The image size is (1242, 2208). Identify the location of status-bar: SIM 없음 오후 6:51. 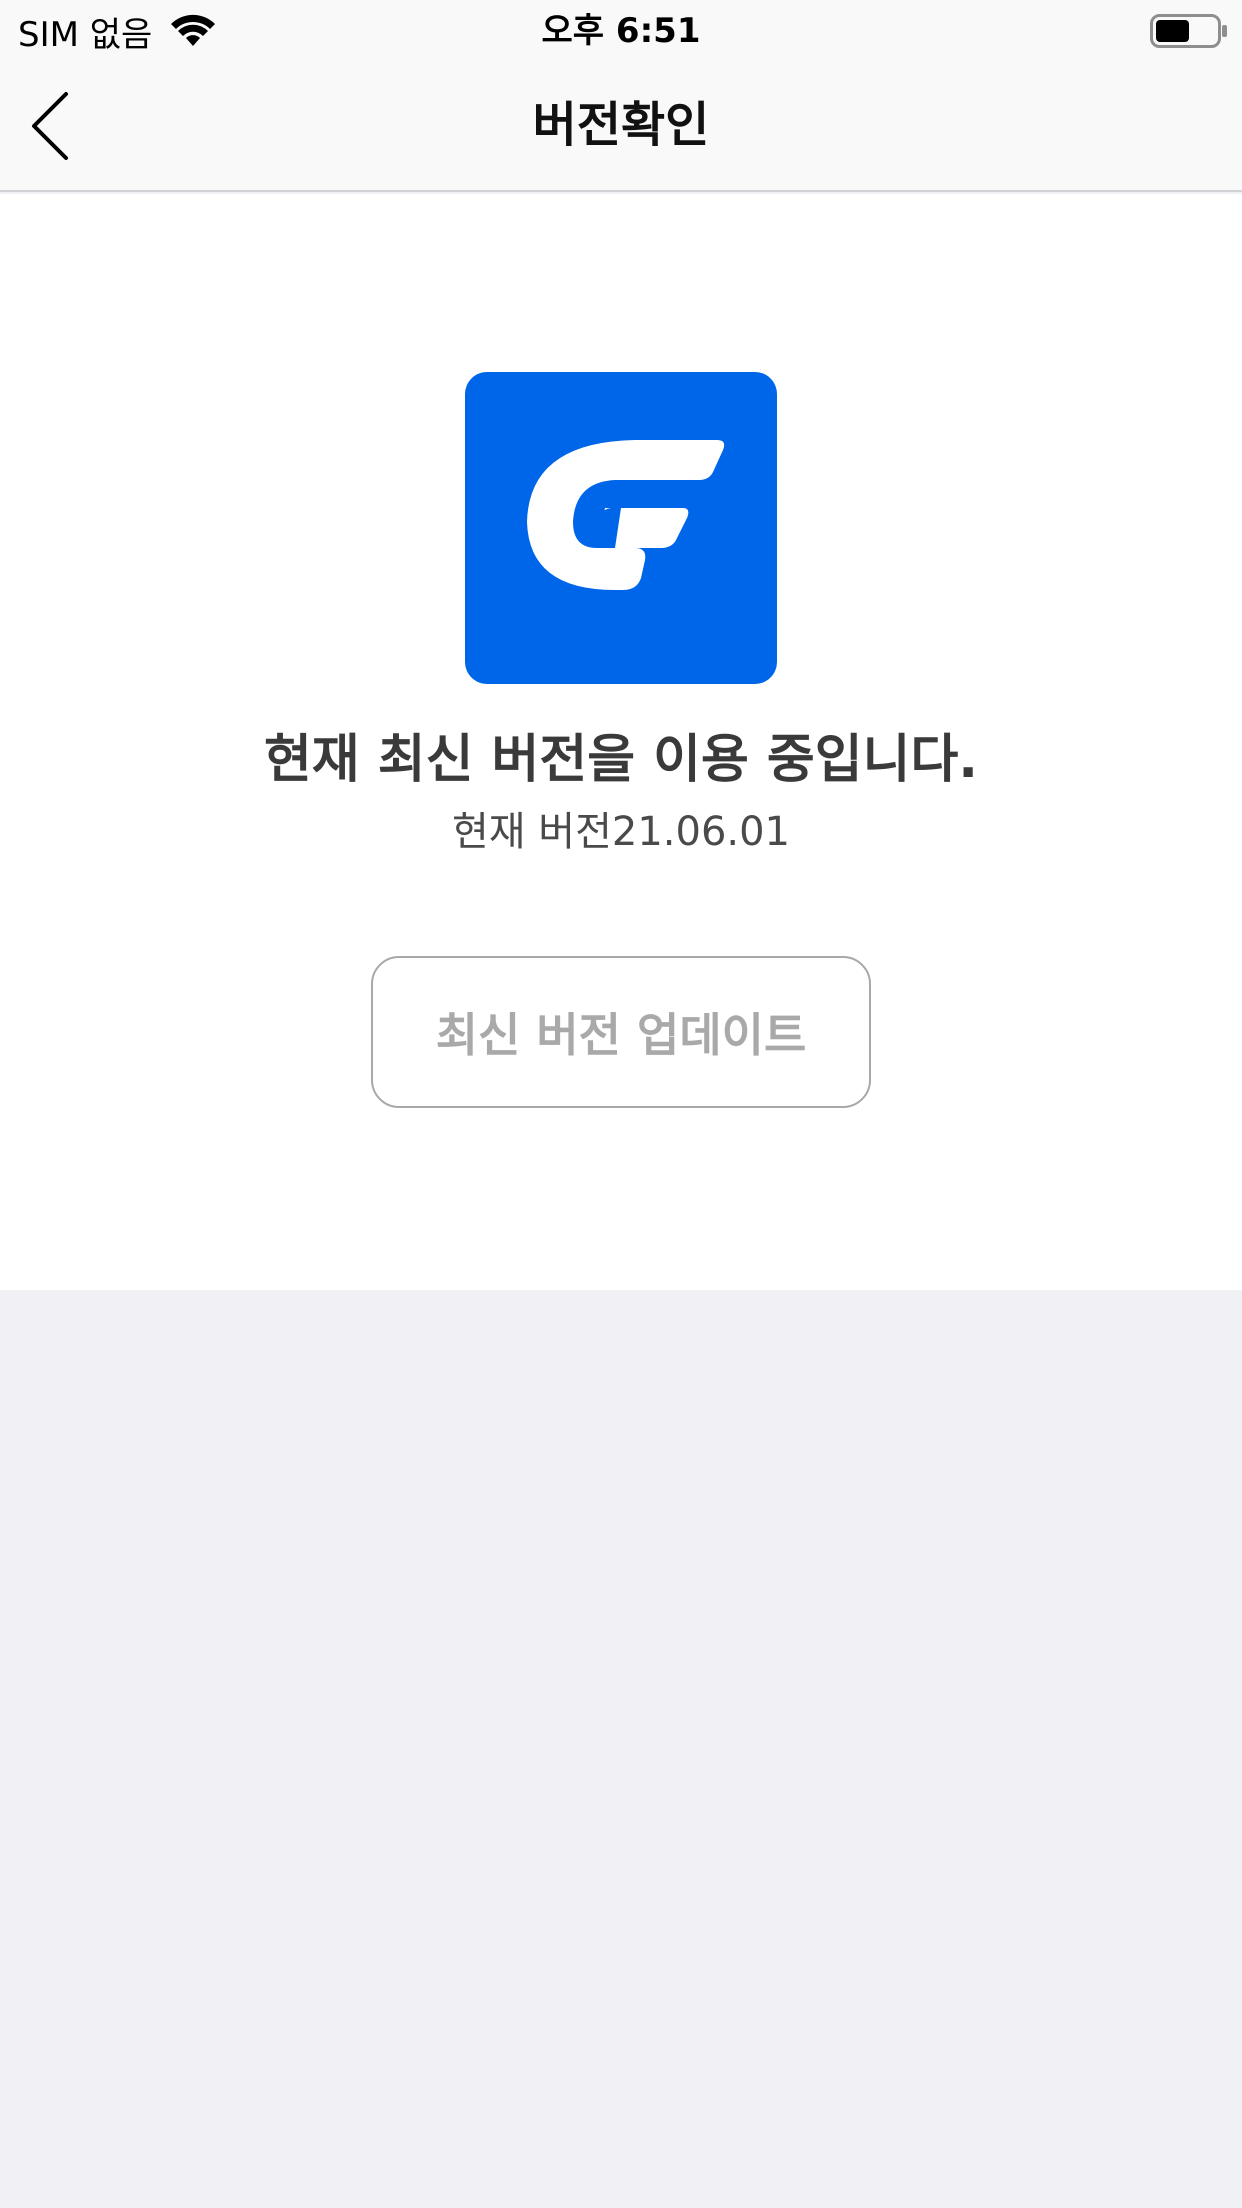
(621, 31).